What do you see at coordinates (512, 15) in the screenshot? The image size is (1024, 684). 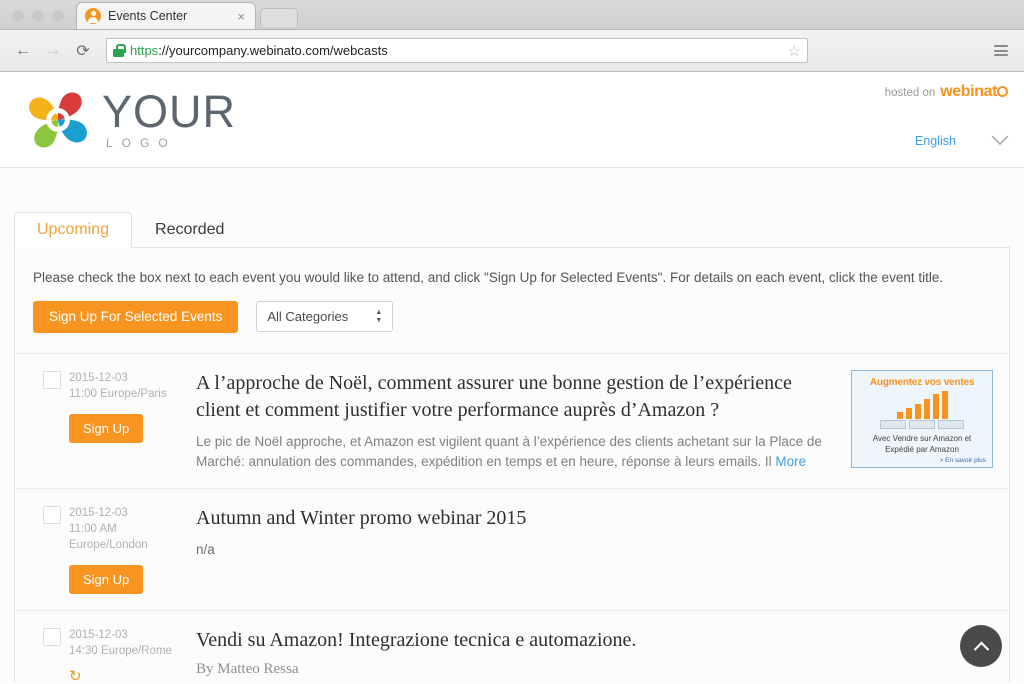 I see `browser-tab-strip: Events Center ×` at bounding box center [512, 15].